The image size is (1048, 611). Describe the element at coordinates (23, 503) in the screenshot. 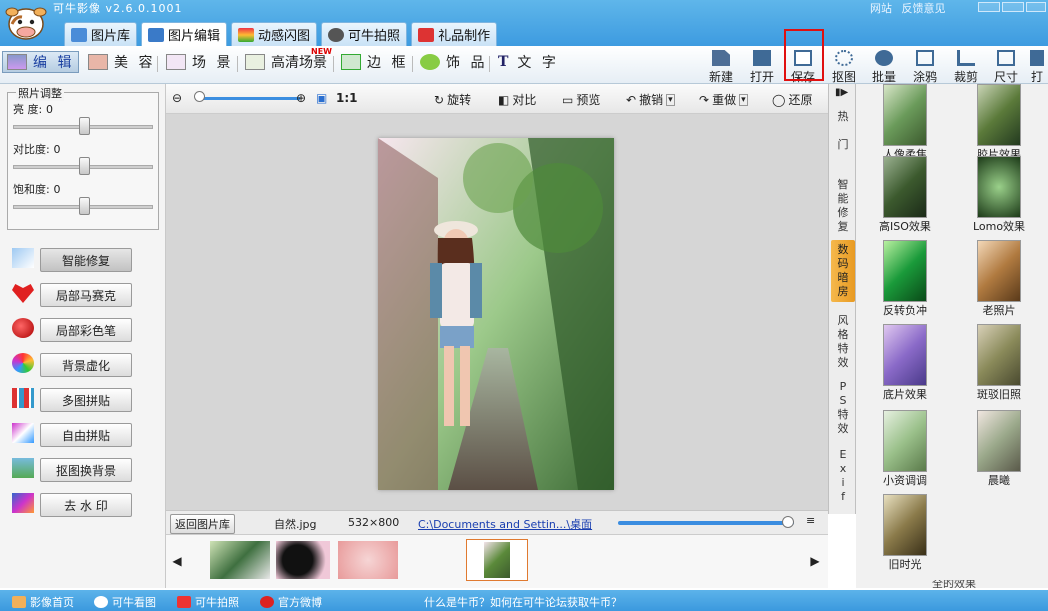

I see `watermark-icon` at that location.